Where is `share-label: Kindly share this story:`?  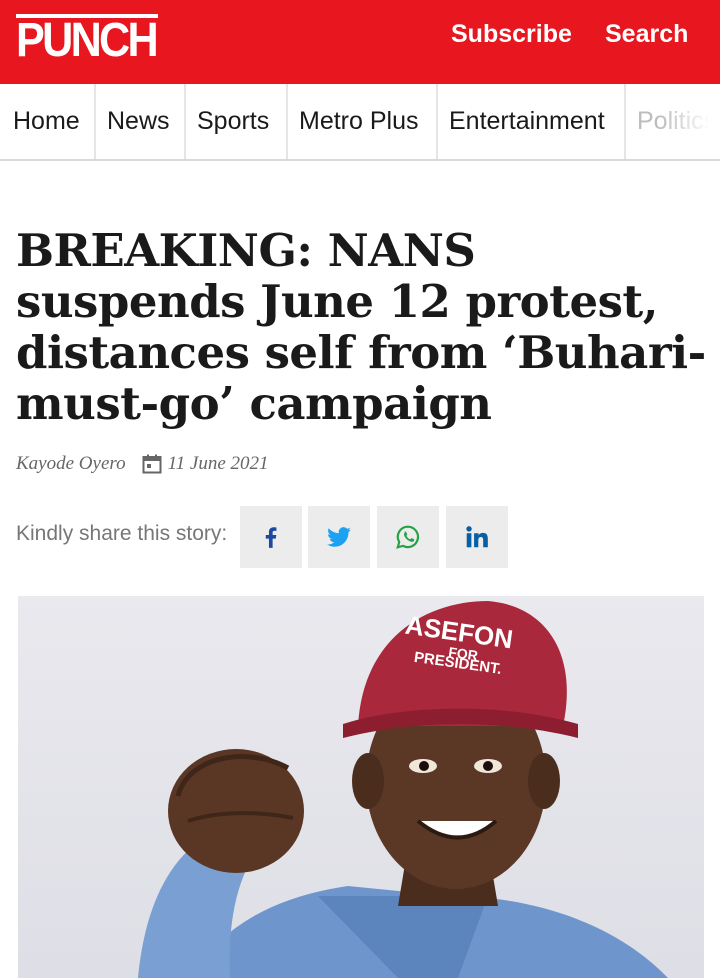
share-label: Kindly share this story: is located at coordinates (122, 533).